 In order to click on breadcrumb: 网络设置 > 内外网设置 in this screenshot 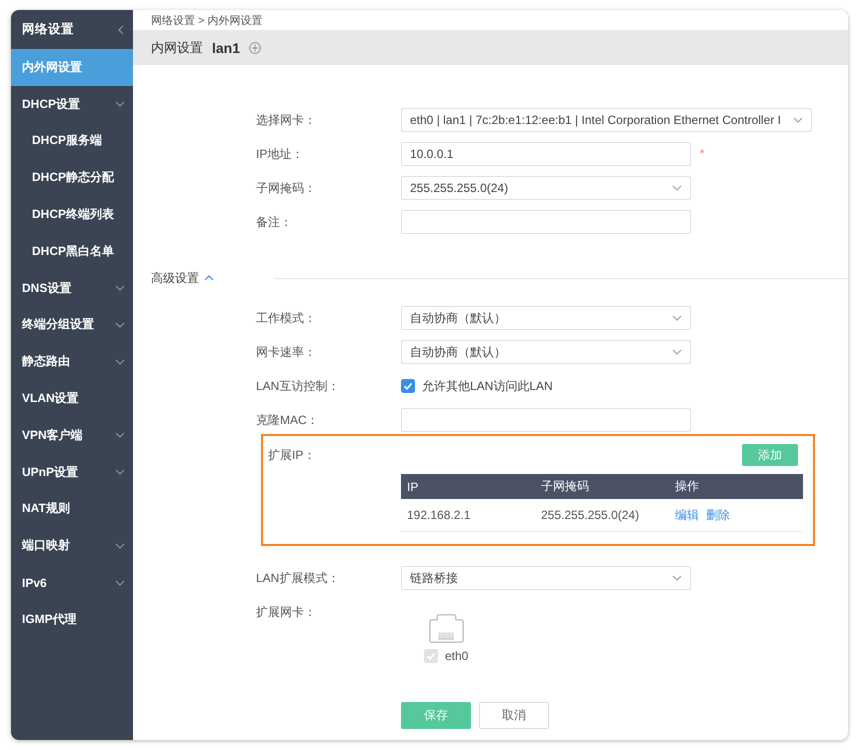, I will do `click(207, 21)`.